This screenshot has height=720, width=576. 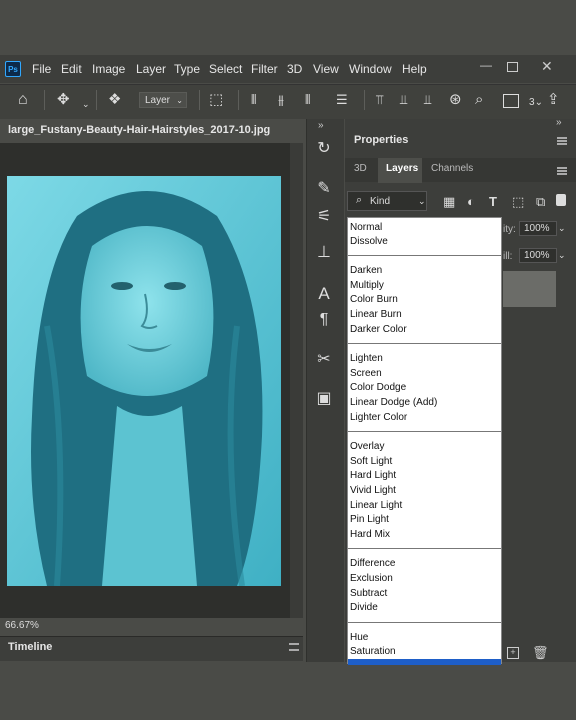 I want to click on distribute-icon: ☰, so click(x=342, y=100).